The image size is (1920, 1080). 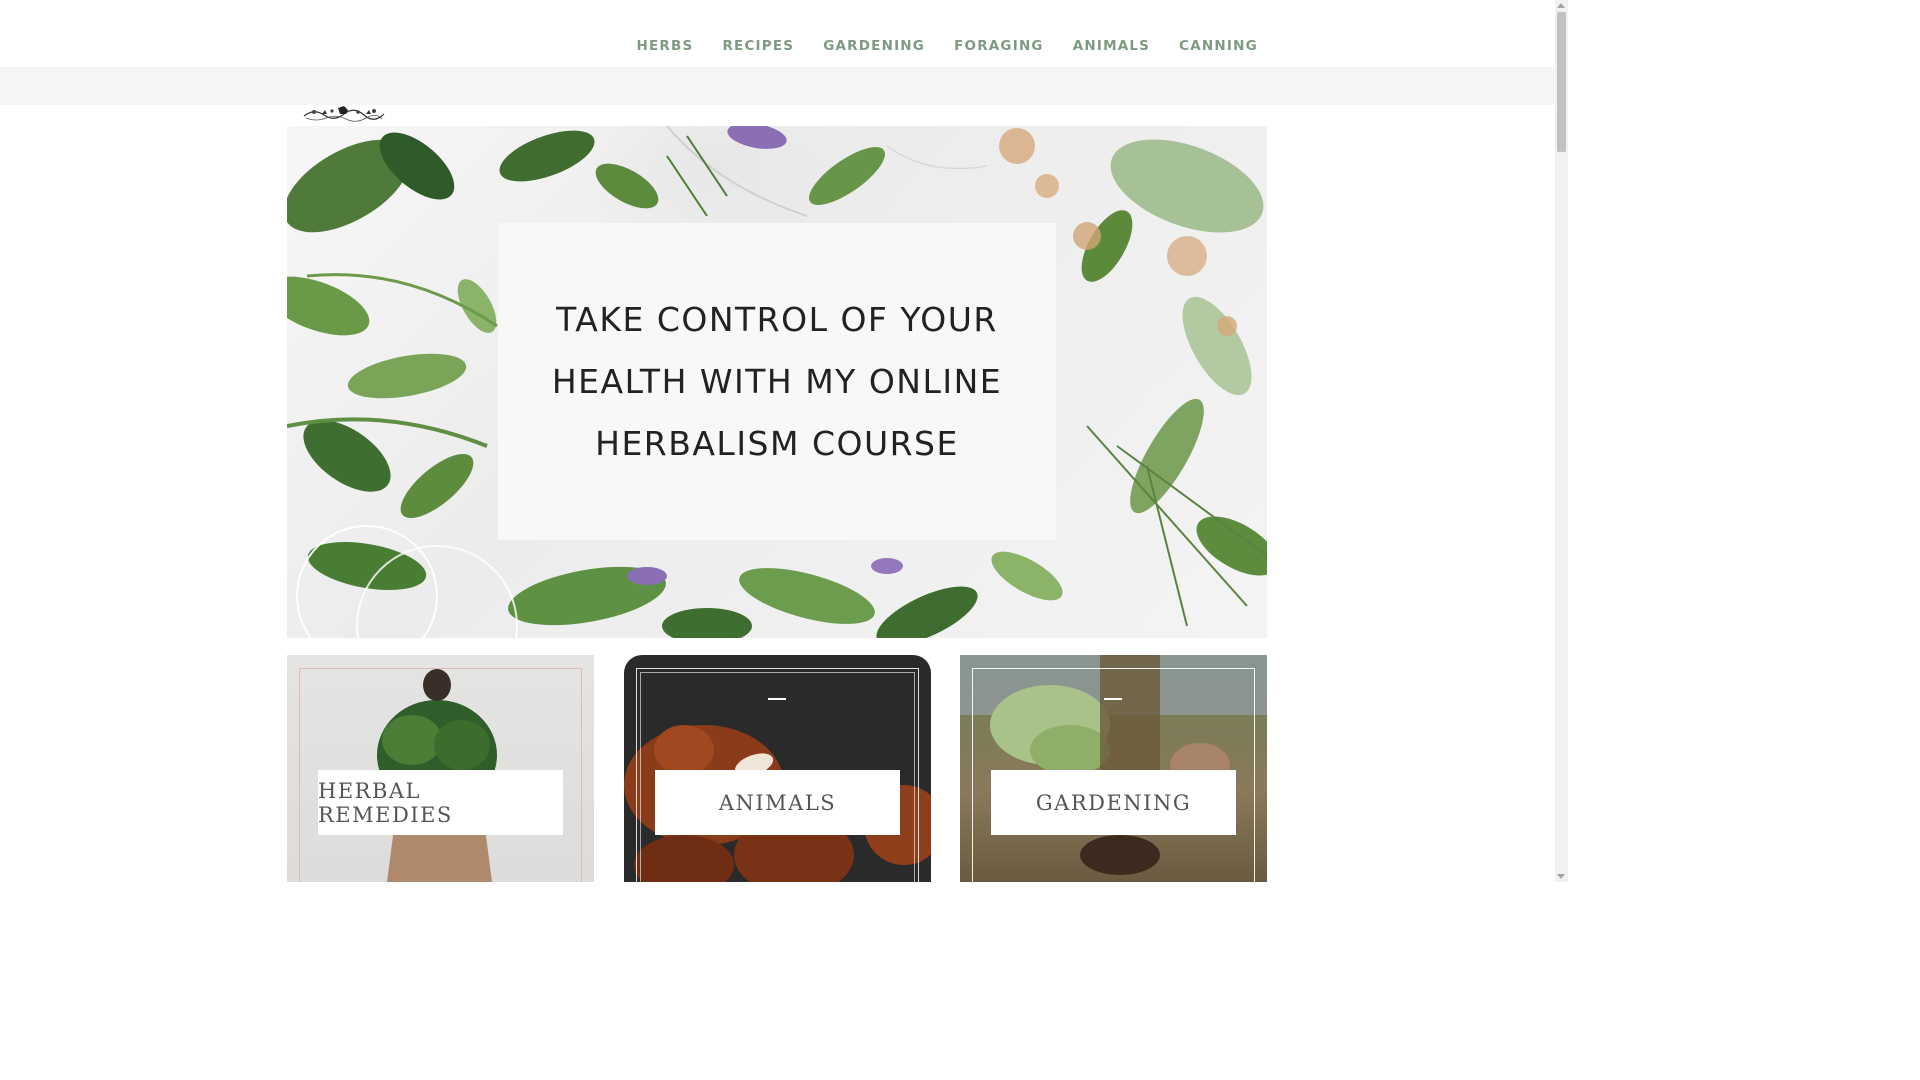 What do you see at coordinates (1111, 46) in the screenshot?
I see `nav-item-animals: ANIMALS` at bounding box center [1111, 46].